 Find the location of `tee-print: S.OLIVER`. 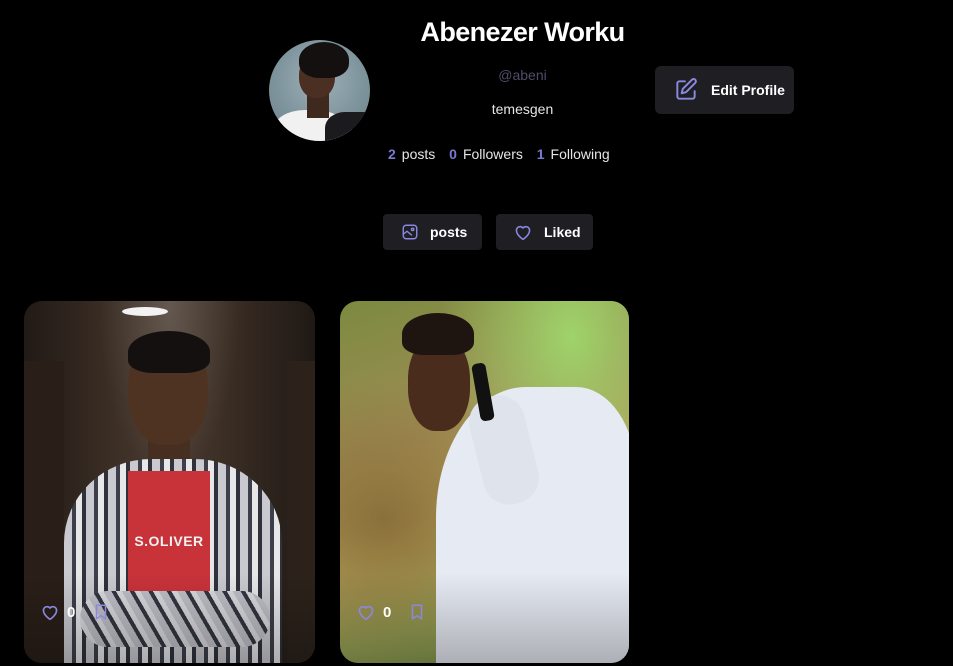

tee-print: S.OLIVER is located at coordinates (169, 541).